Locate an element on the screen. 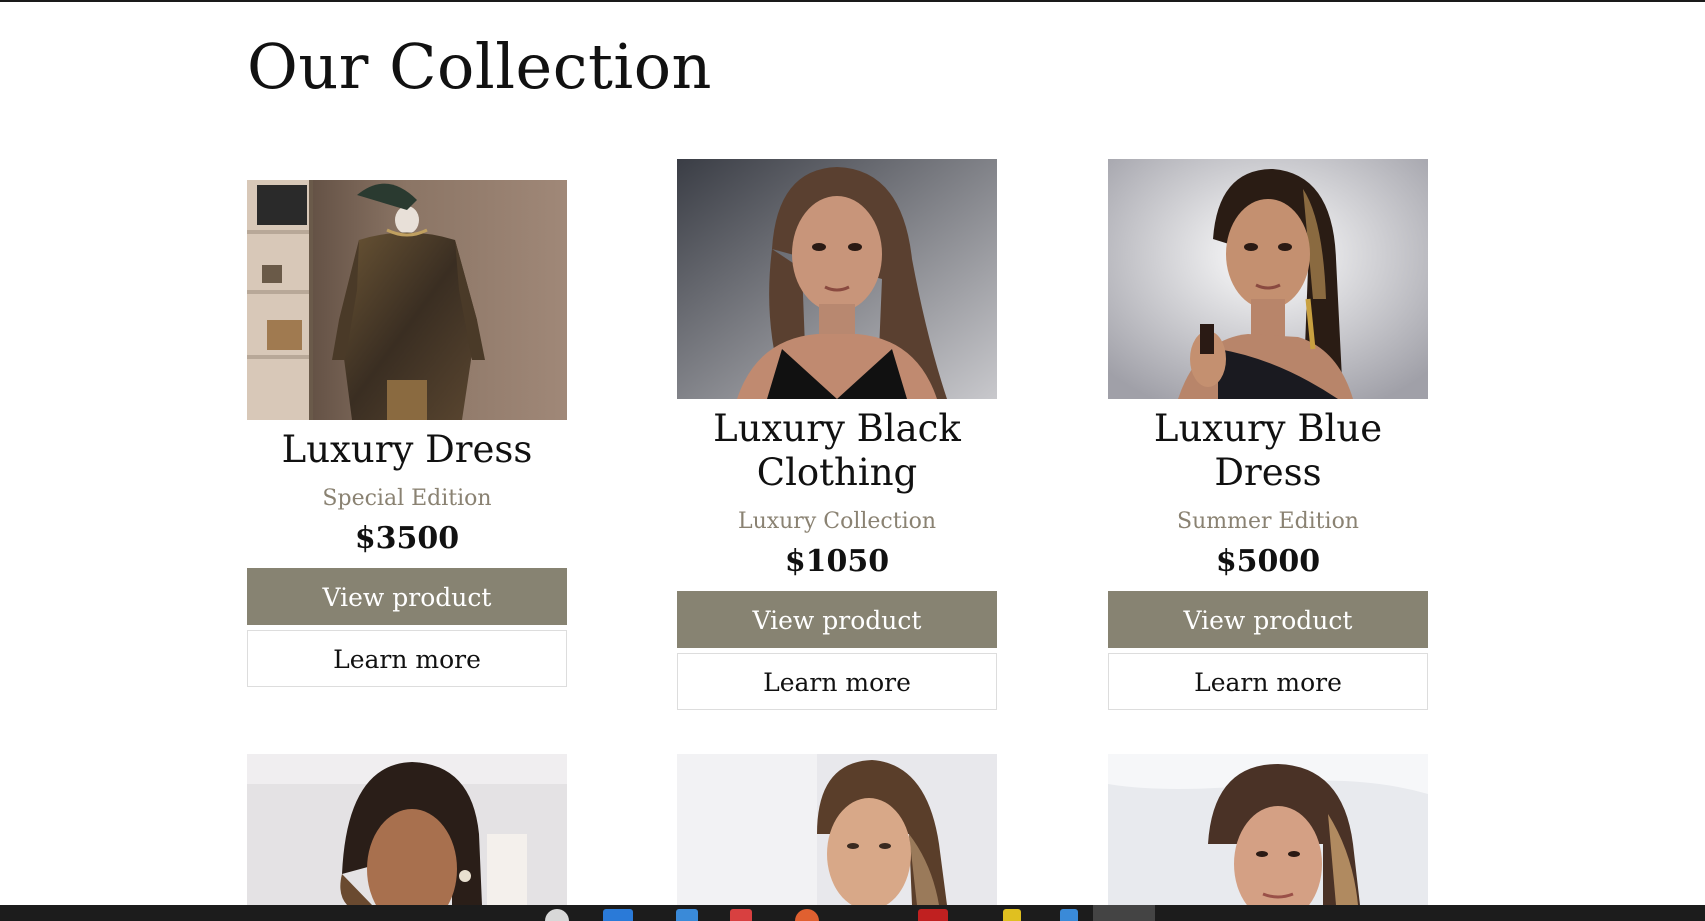 The image size is (1705, 921). product-subtitle: Special Edition is located at coordinates (407, 498).